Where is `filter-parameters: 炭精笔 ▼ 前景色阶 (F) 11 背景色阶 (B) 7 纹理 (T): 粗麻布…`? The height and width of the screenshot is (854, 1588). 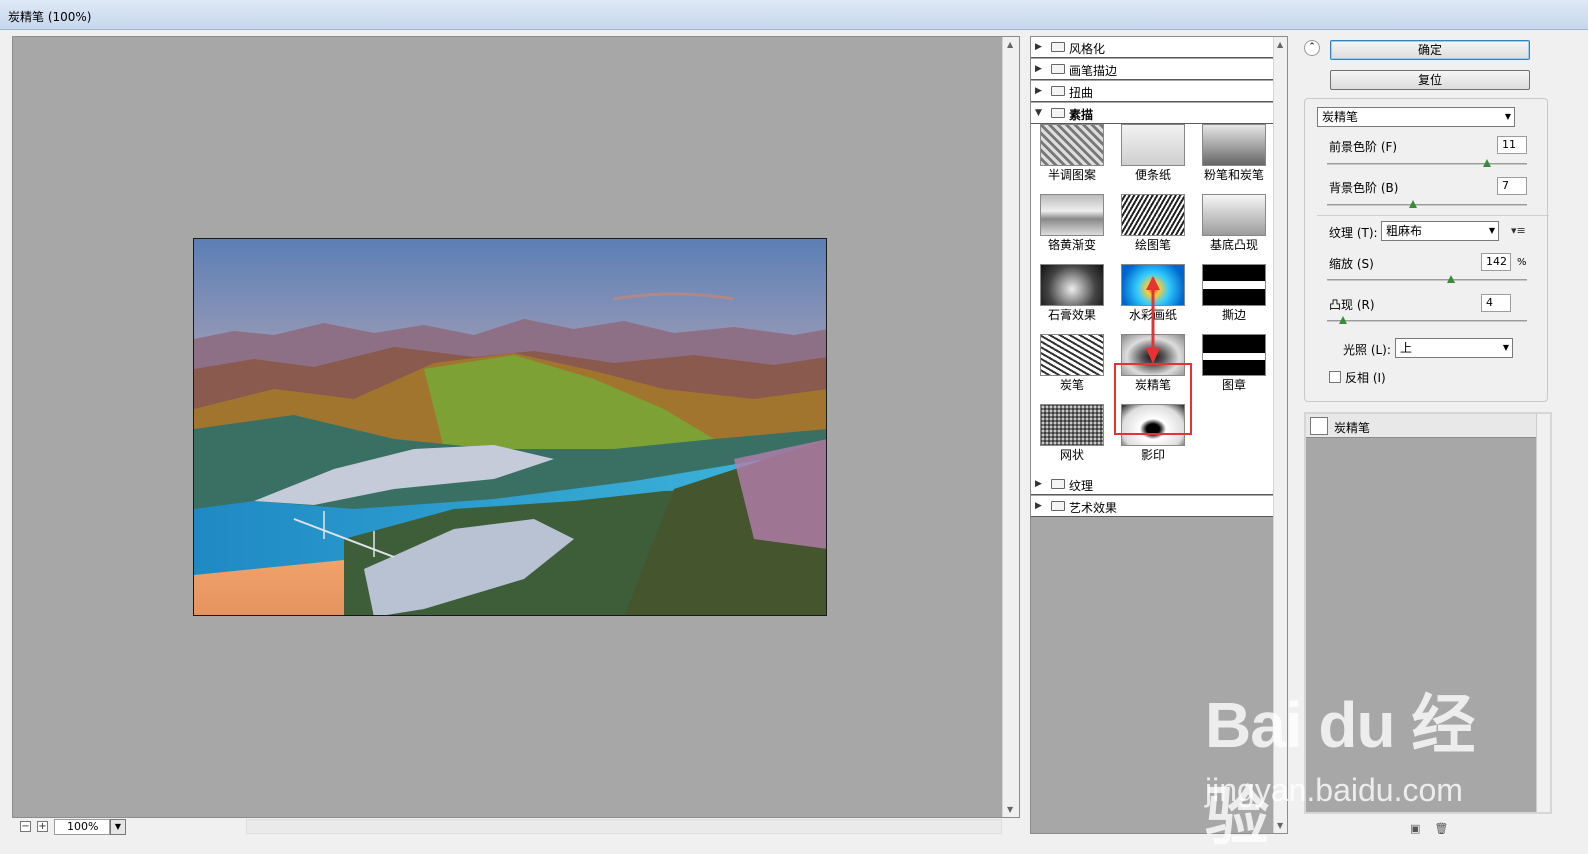
filter-parameters: 炭精笔 ▼ 前景色阶 (F) 11 背景色阶 (B) 7 纹理 (T): 粗麻布… is located at coordinates (1426, 250).